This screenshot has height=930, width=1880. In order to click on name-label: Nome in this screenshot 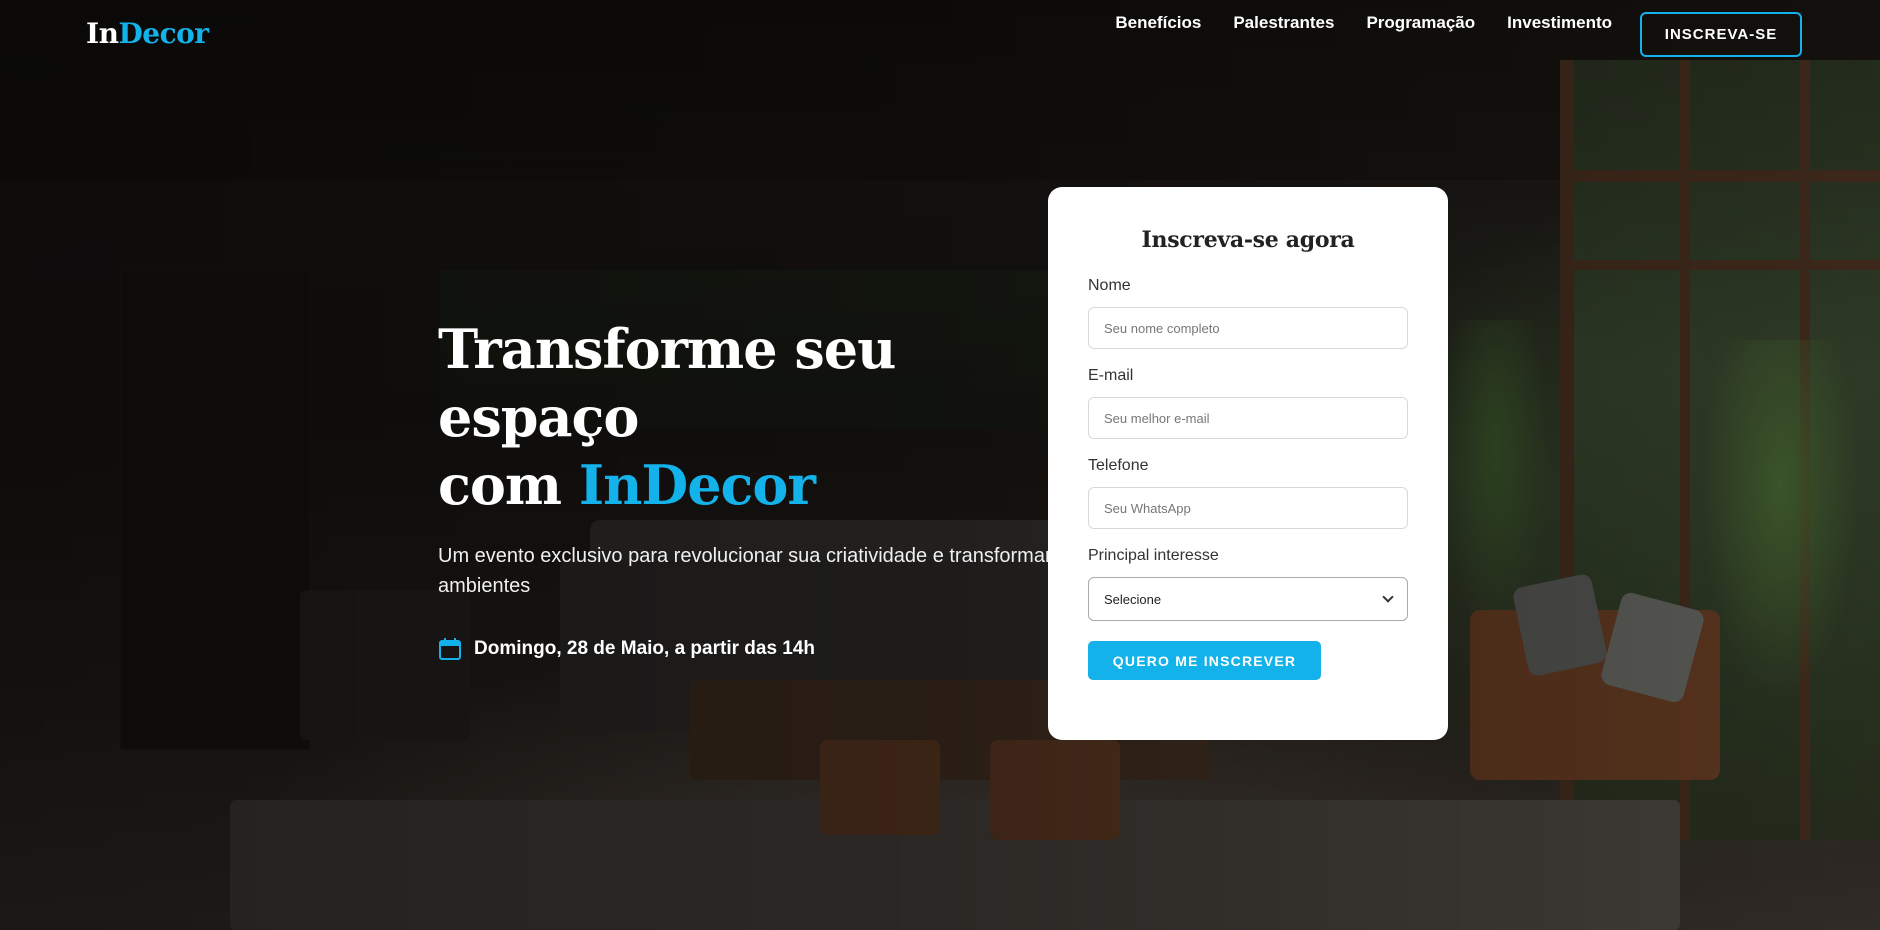, I will do `click(1109, 285)`.